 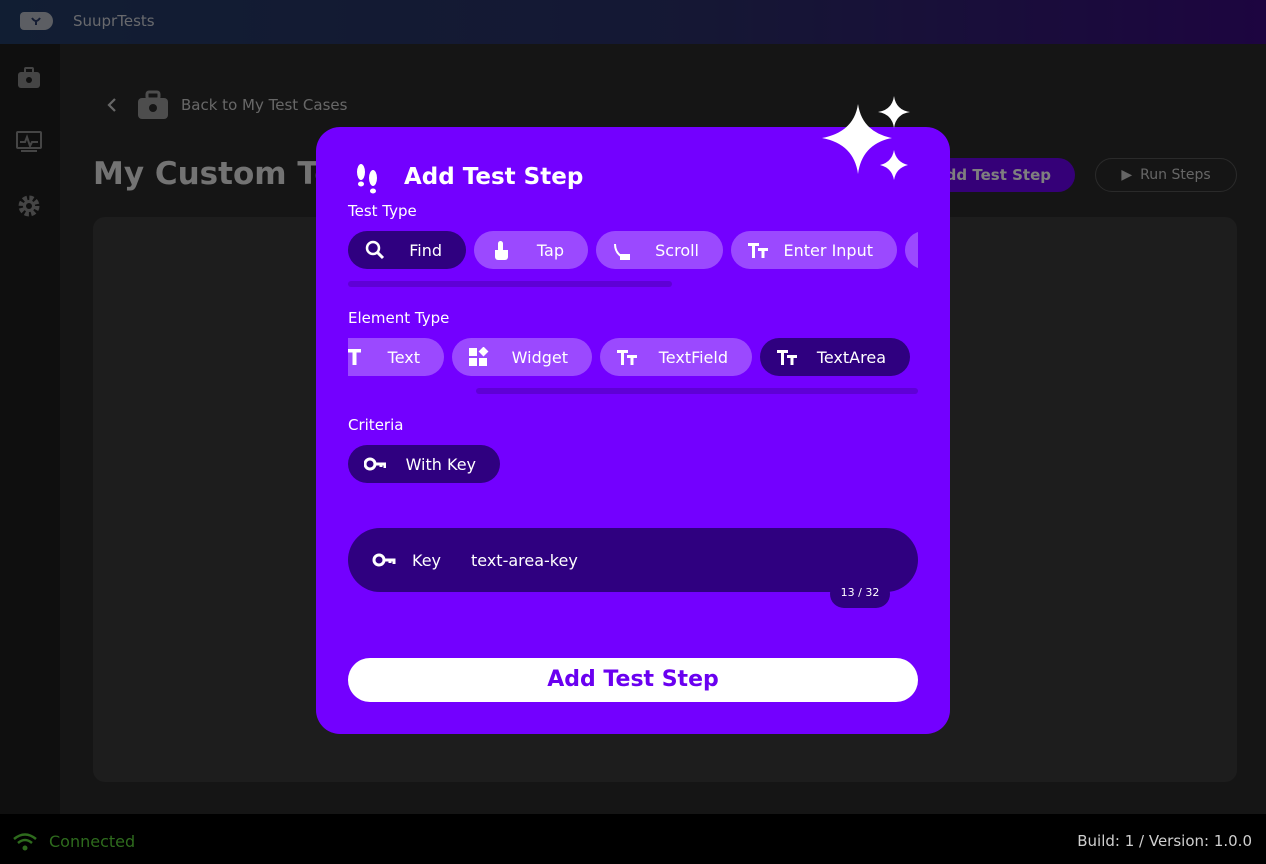 What do you see at coordinates (399, 318) in the screenshot?
I see `element-type-label: Element Type` at bounding box center [399, 318].